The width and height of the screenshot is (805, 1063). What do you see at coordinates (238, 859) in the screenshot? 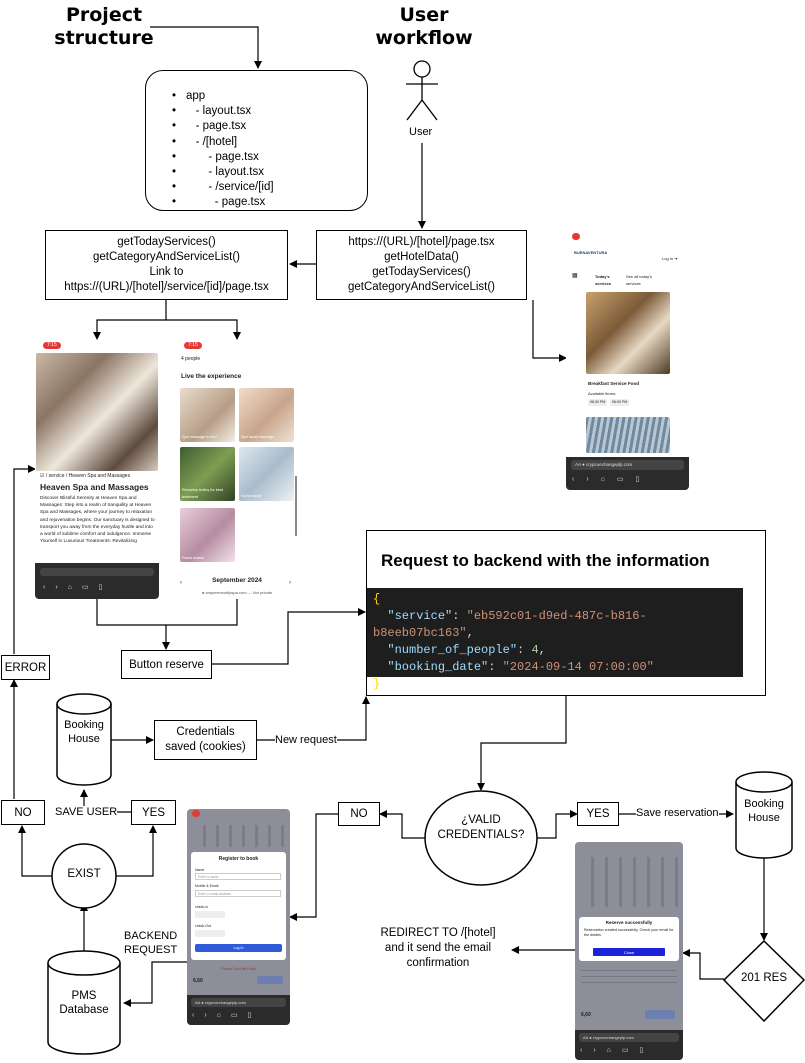
I see `register-heading: Register to book` at bounding box center [238, 859].